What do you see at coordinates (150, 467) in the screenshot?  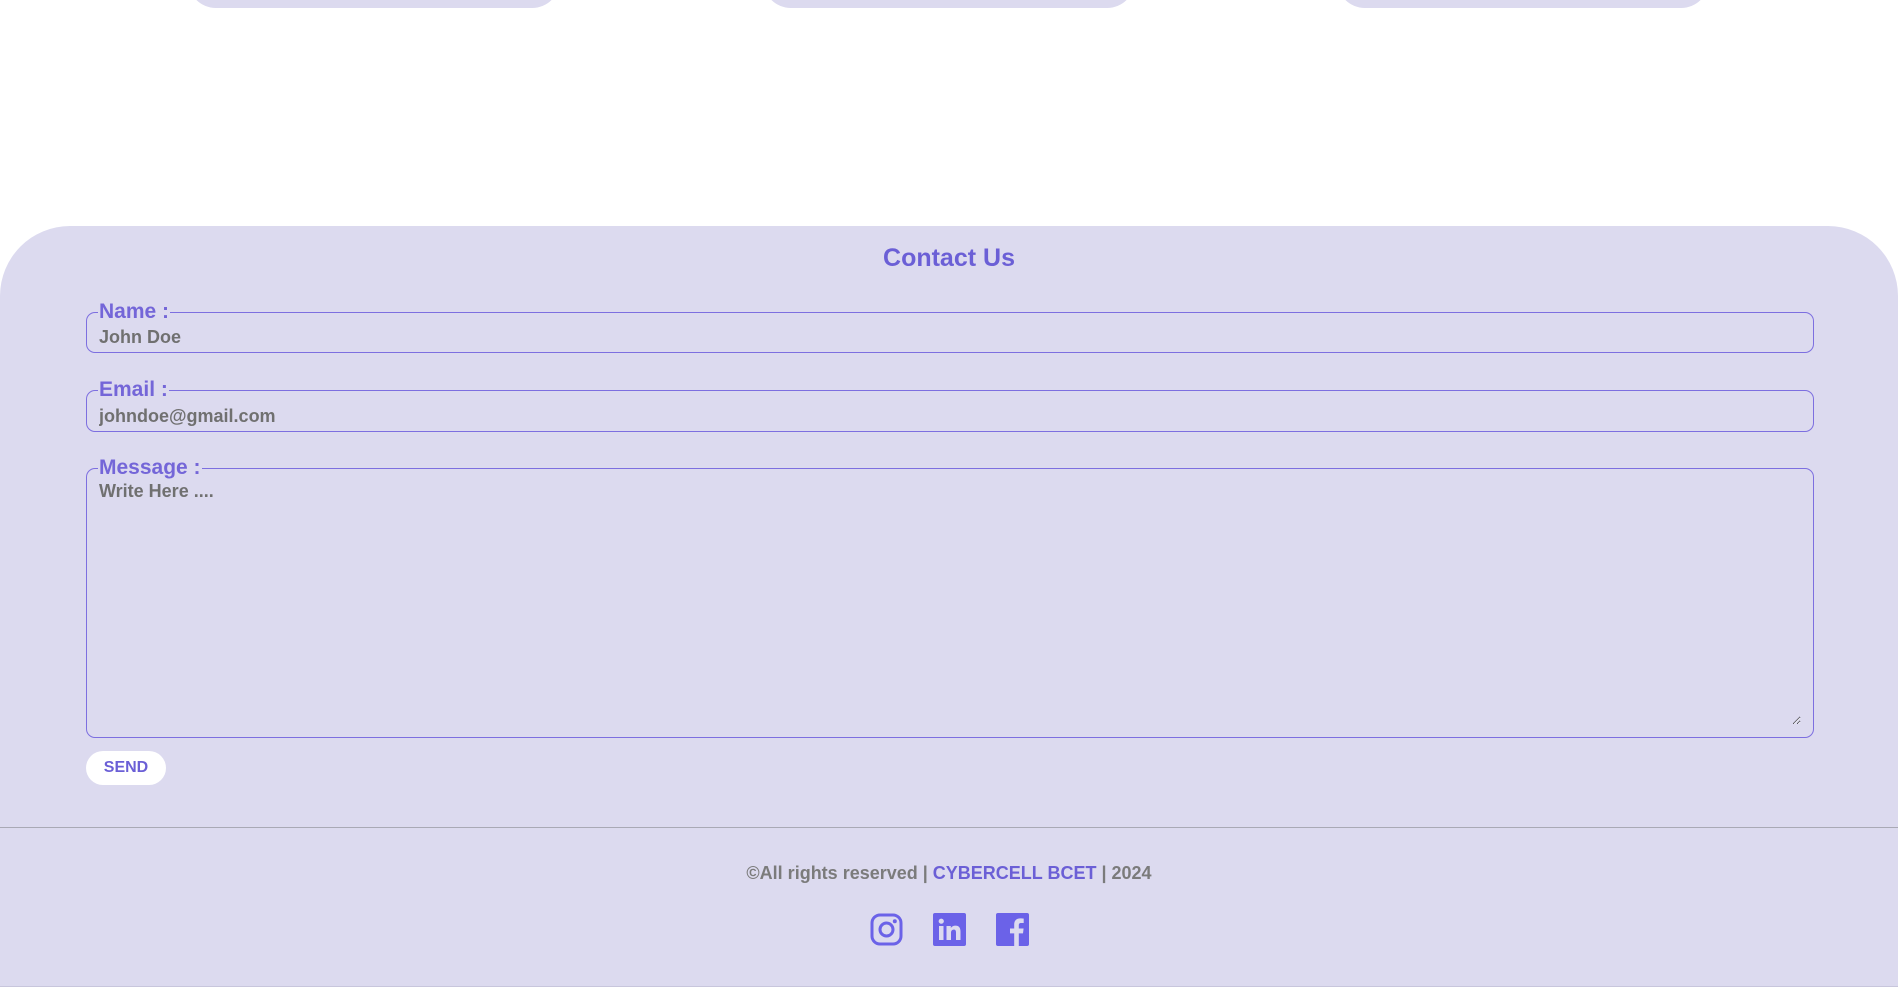 I see `message-label: Message :` at bounding box center [150, 467].